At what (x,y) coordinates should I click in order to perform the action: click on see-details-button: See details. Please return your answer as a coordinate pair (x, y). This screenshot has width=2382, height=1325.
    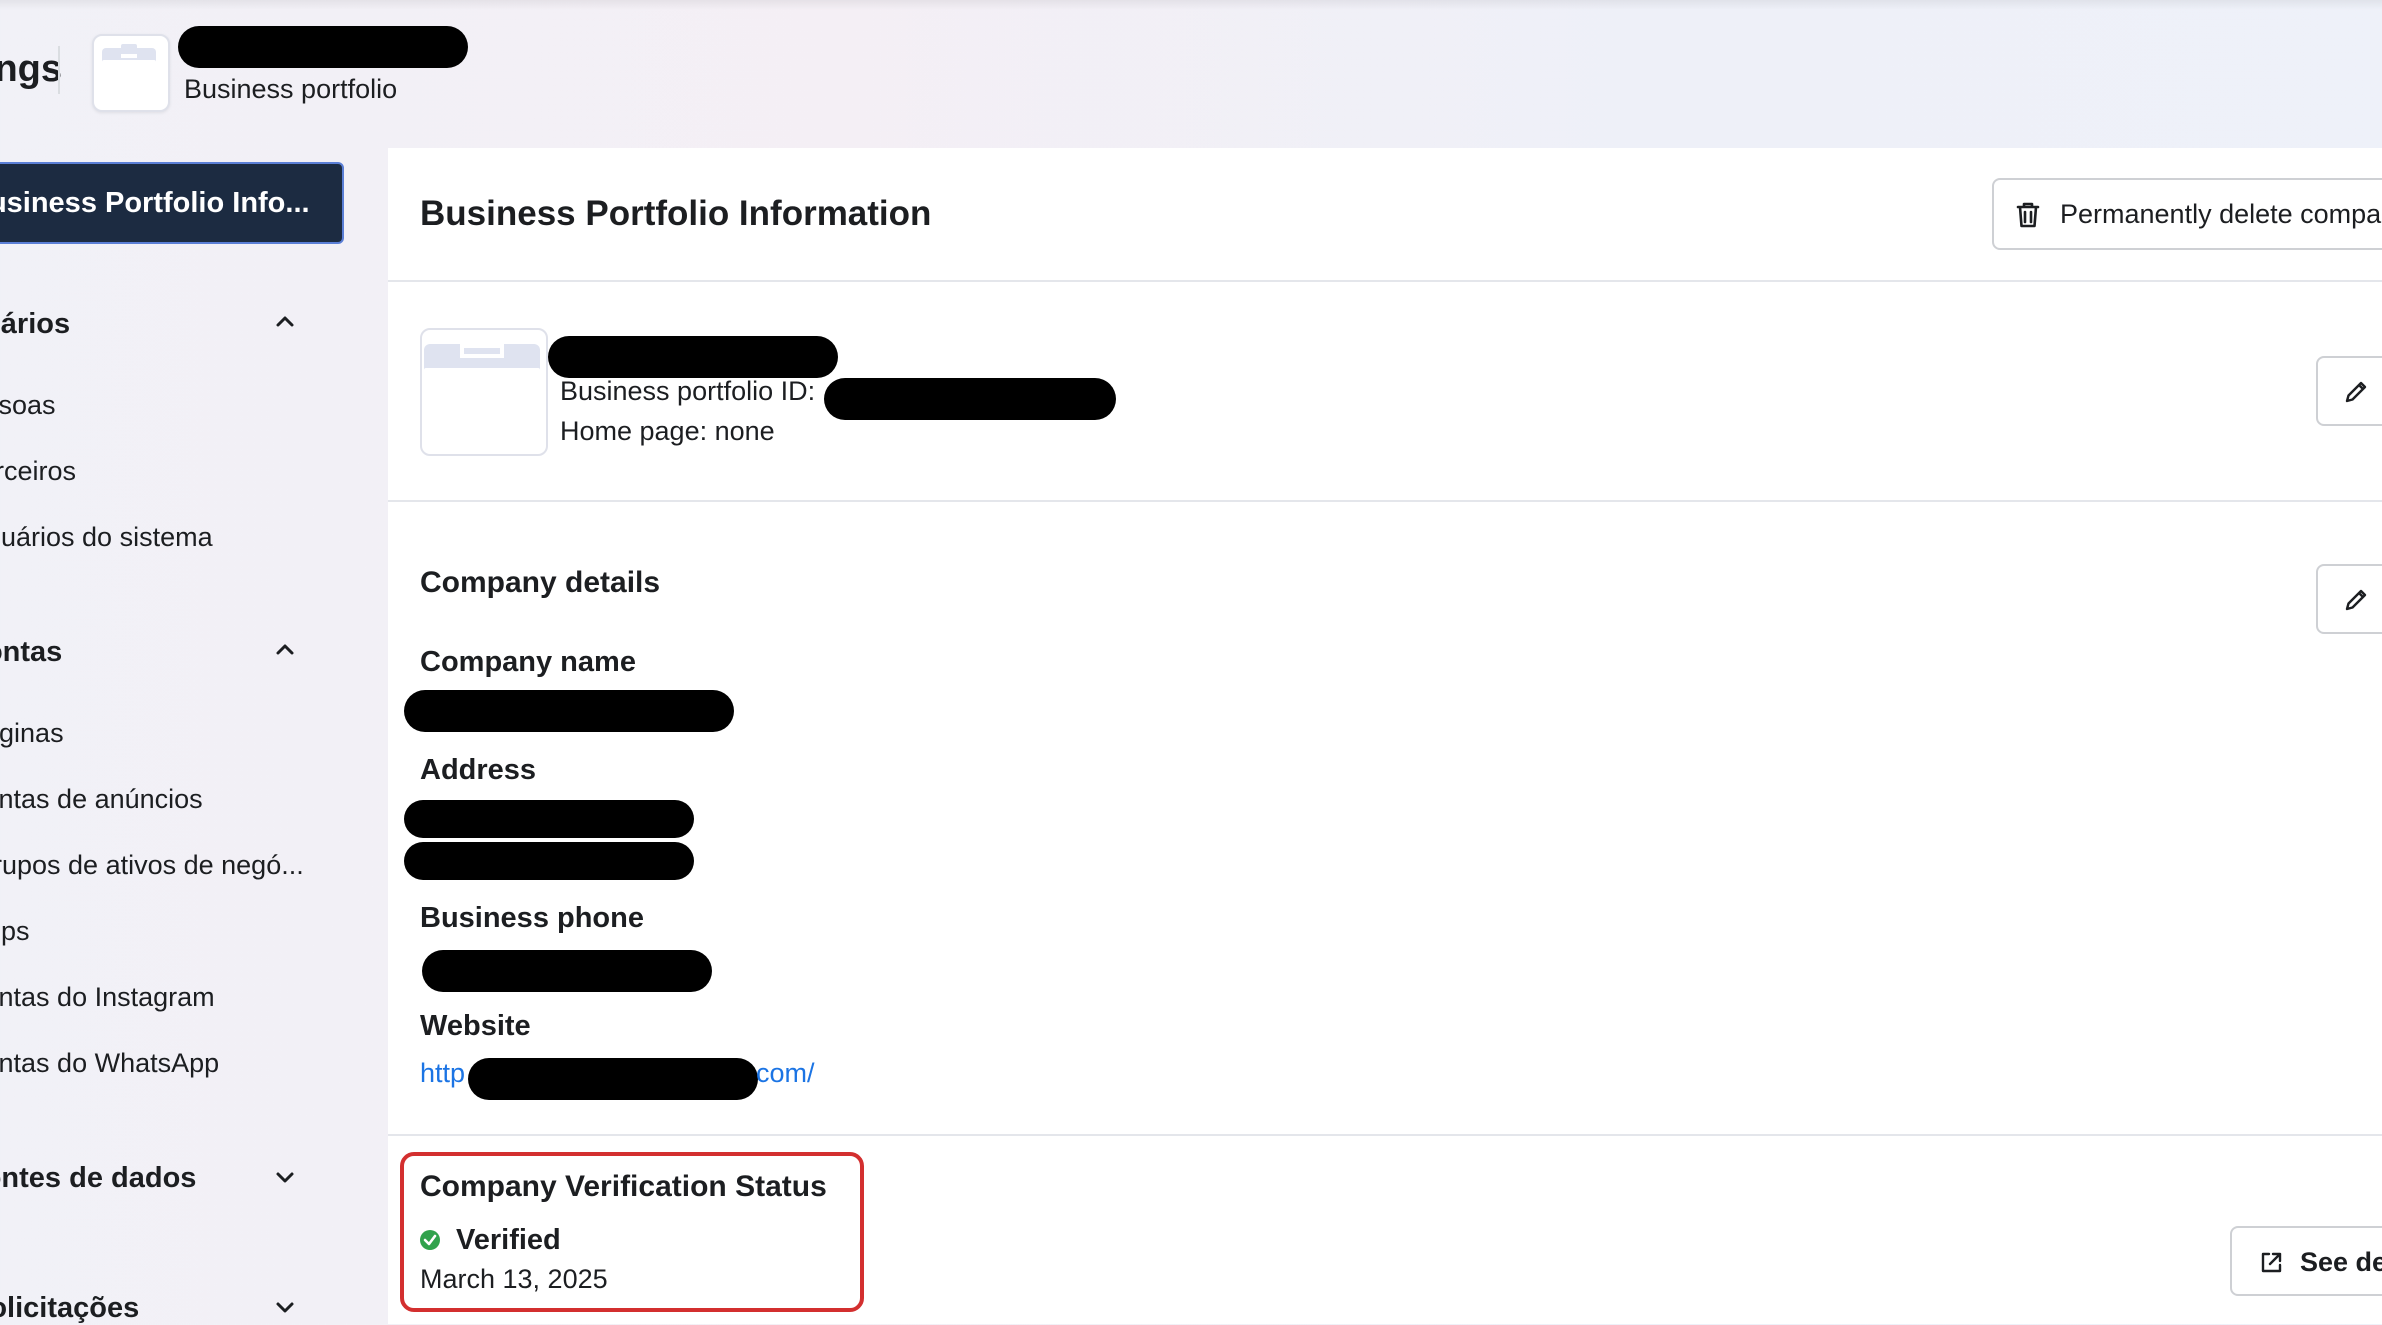
    Looking at the image, I should click on (2306, 1261).